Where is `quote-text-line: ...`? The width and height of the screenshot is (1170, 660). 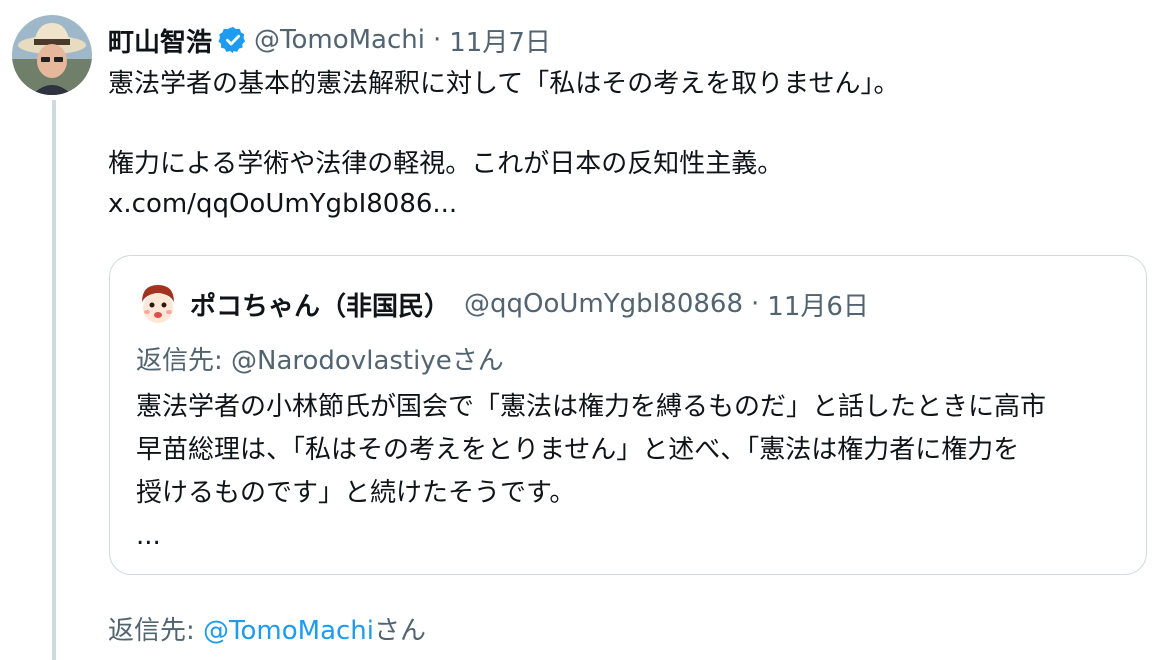
quote-text-line: ... is located at coordinates (148, 536).